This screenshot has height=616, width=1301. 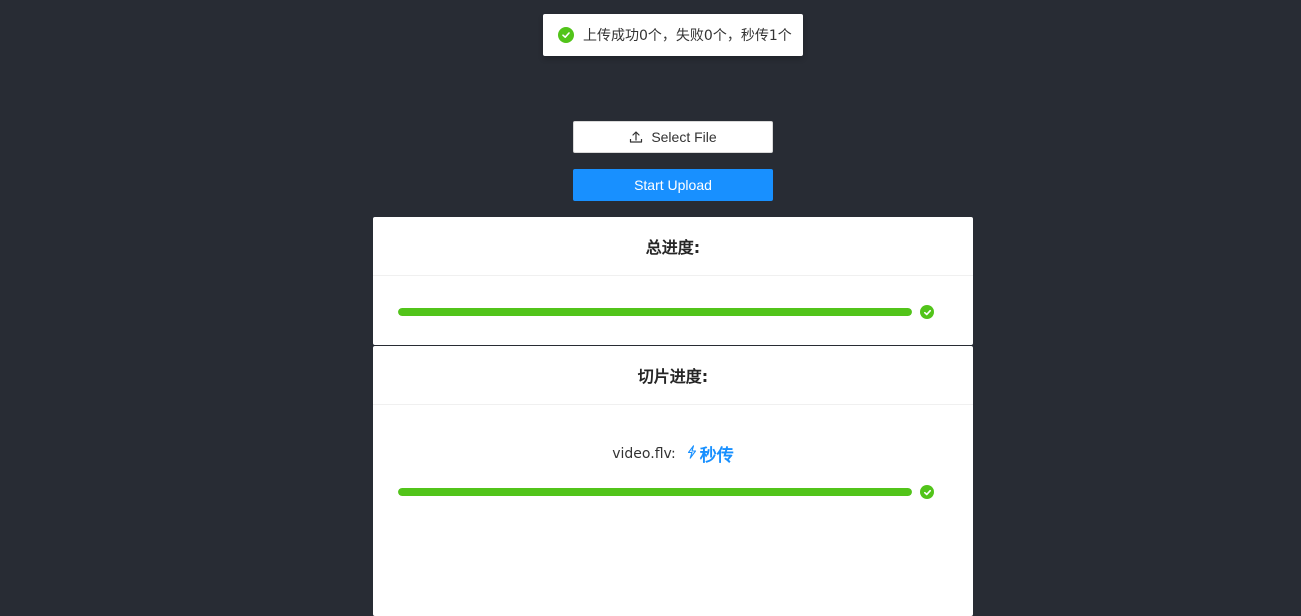 What do you see at coordinates (673, 246) in the screenshot?
I see `total-progress-title: 总进度:` at bounding box center [673, 246].